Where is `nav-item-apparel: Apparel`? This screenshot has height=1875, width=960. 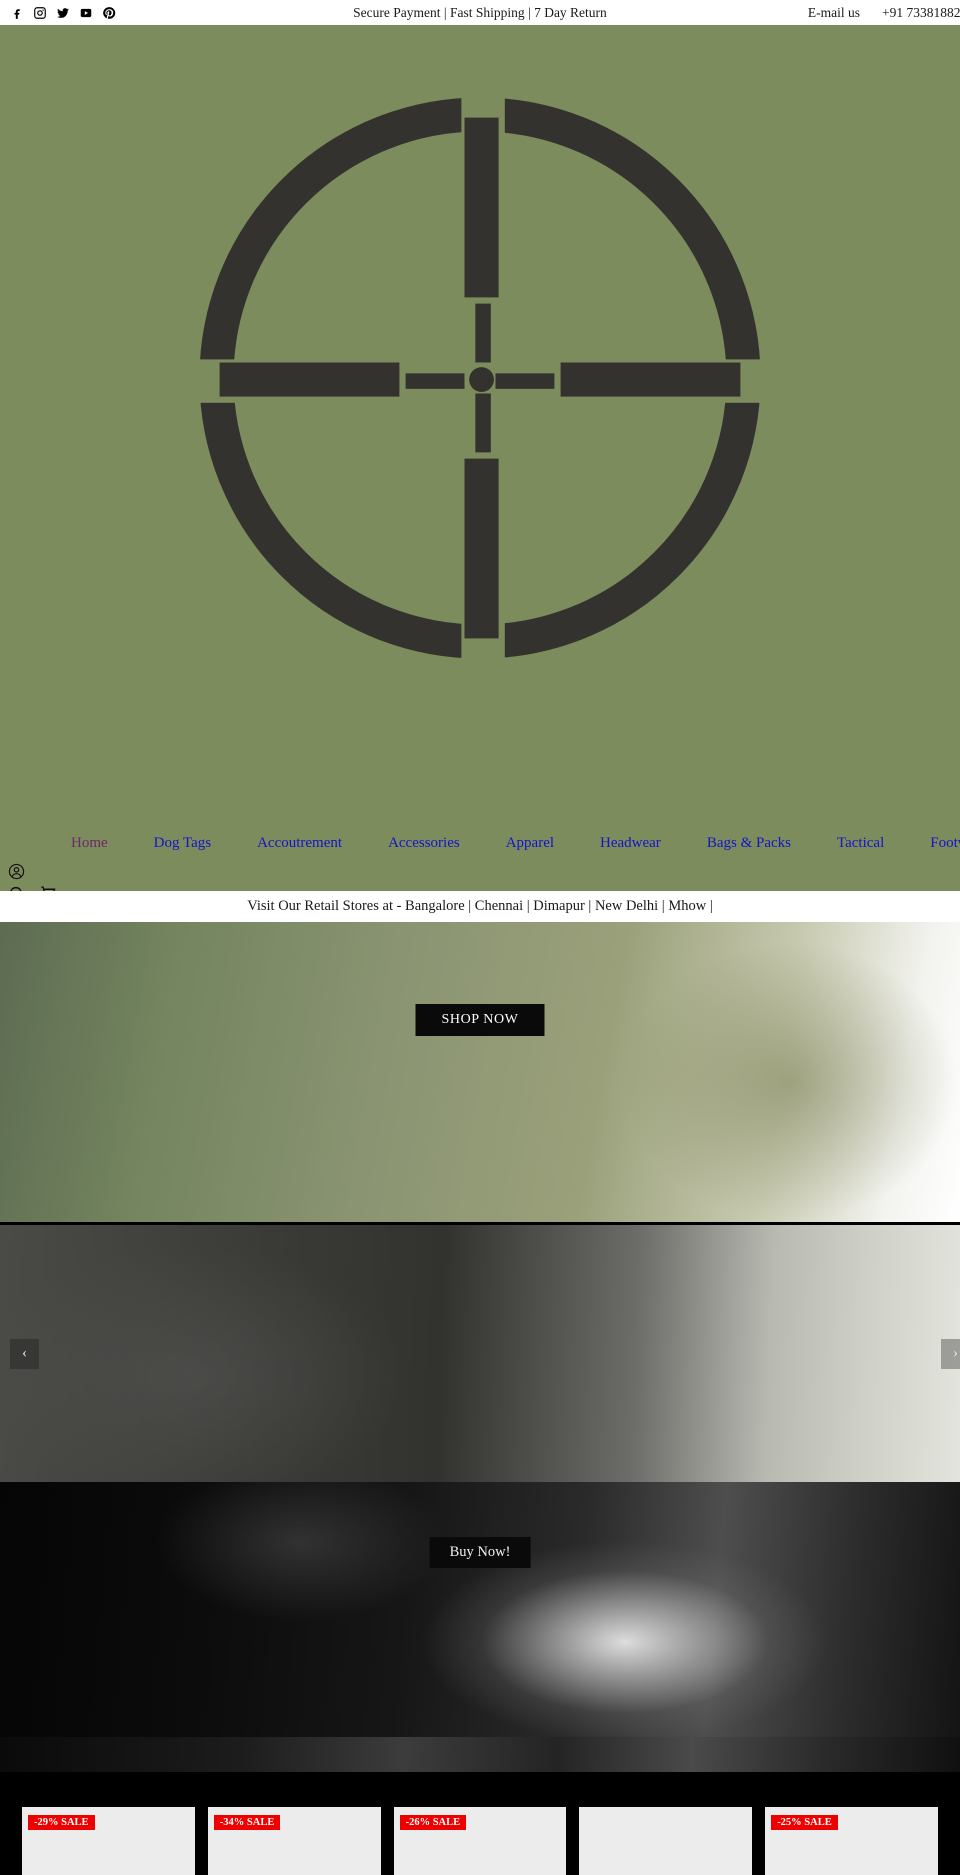
nav-item-apparel: Apparel is located at coordinates (530, 843).